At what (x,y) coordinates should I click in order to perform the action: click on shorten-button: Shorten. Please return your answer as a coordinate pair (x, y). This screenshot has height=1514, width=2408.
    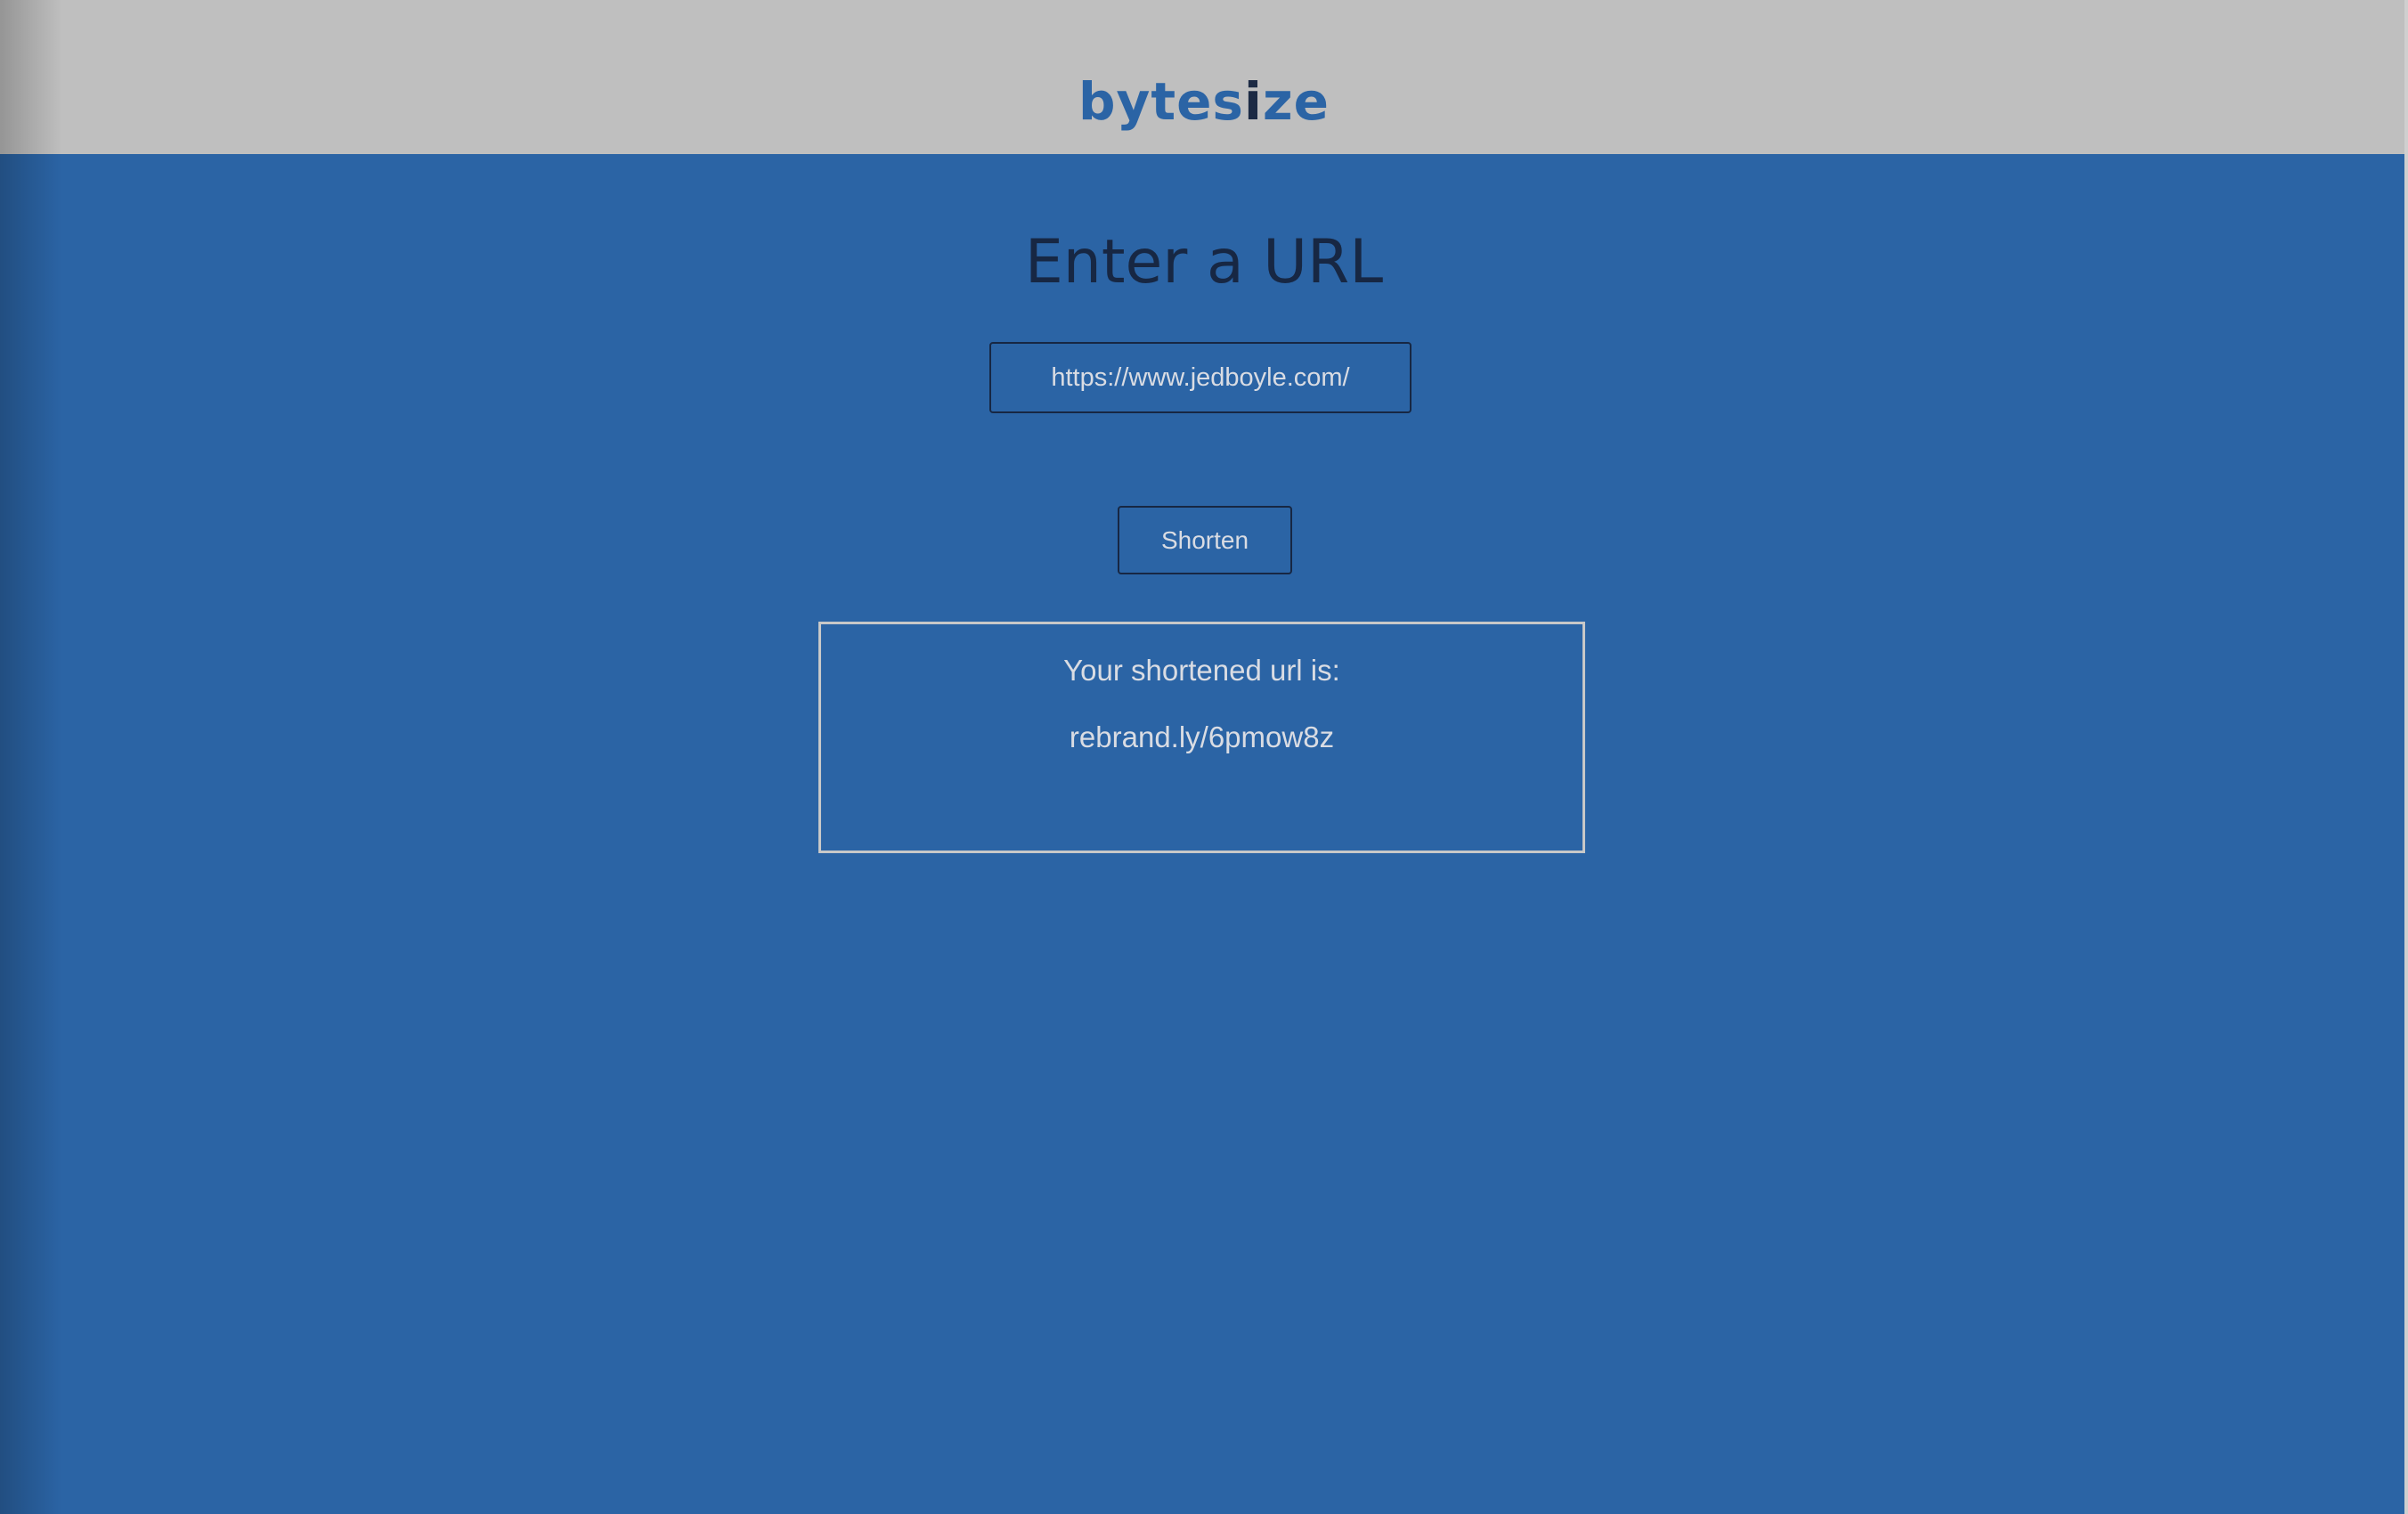
    Looking at the image, I should click on (1205, 540).